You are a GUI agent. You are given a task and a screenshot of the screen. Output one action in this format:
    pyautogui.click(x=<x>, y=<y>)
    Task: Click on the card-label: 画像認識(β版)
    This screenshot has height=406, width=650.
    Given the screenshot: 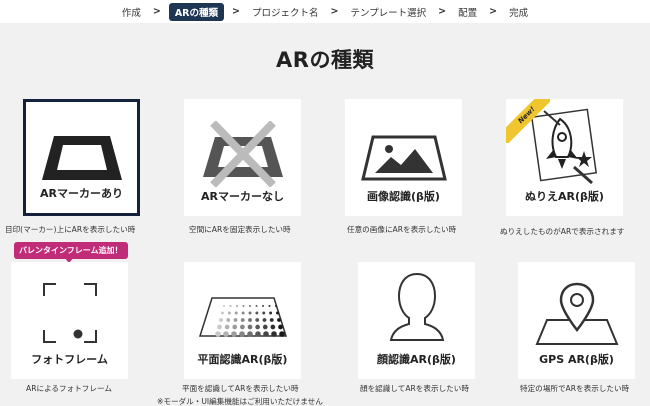 What is the action you would take?
    pyautogui.click(x=403, y=196)
    